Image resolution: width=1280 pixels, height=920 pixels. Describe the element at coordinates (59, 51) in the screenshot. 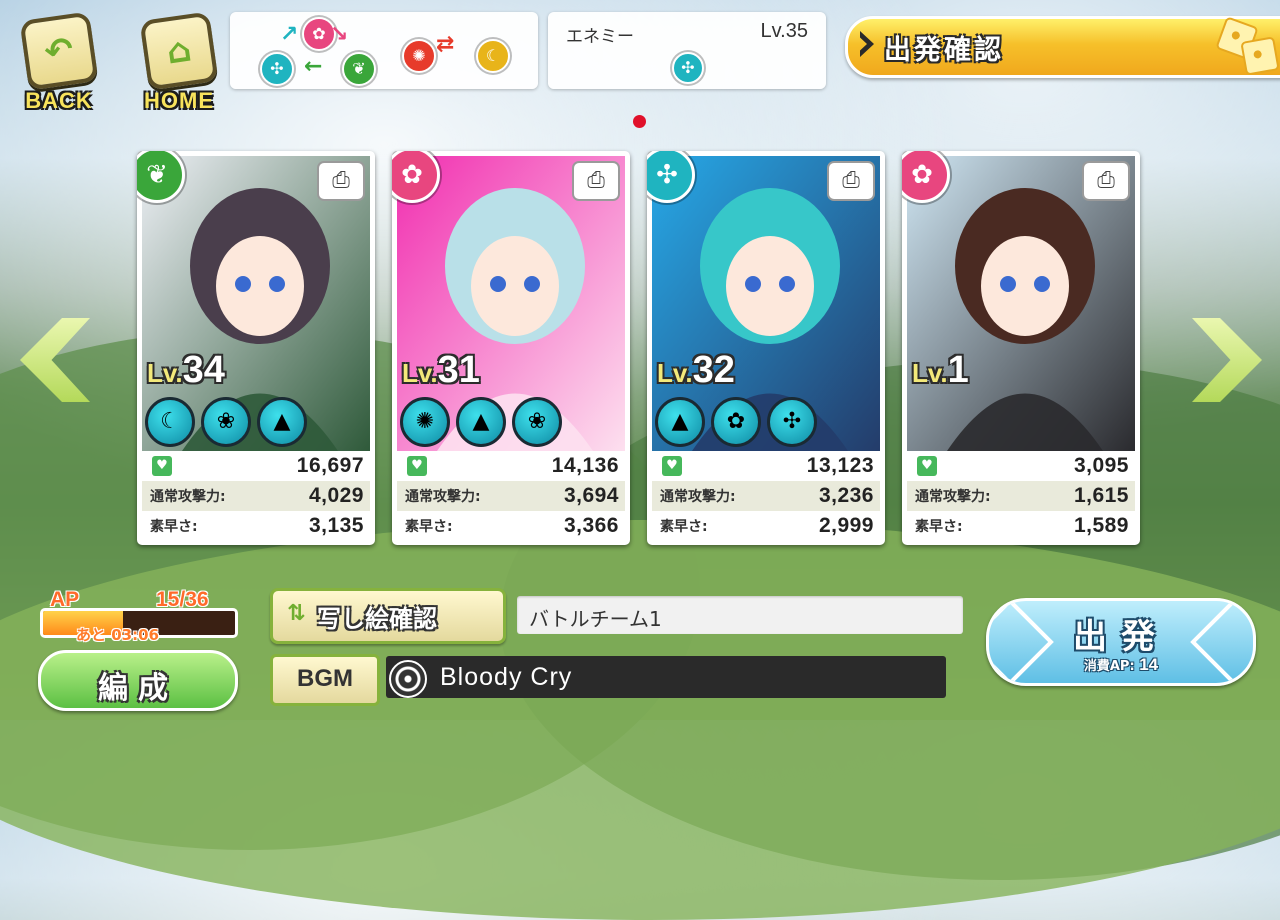

I see `back-arrow-icon: ↶` at that location.